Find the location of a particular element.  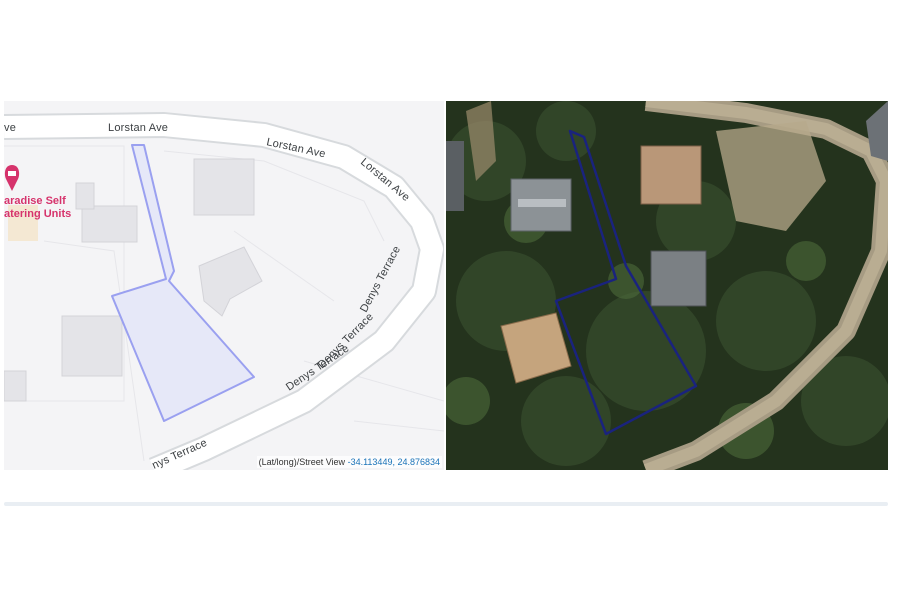

scroll-divider-bar is located at coordinates (446, 504).